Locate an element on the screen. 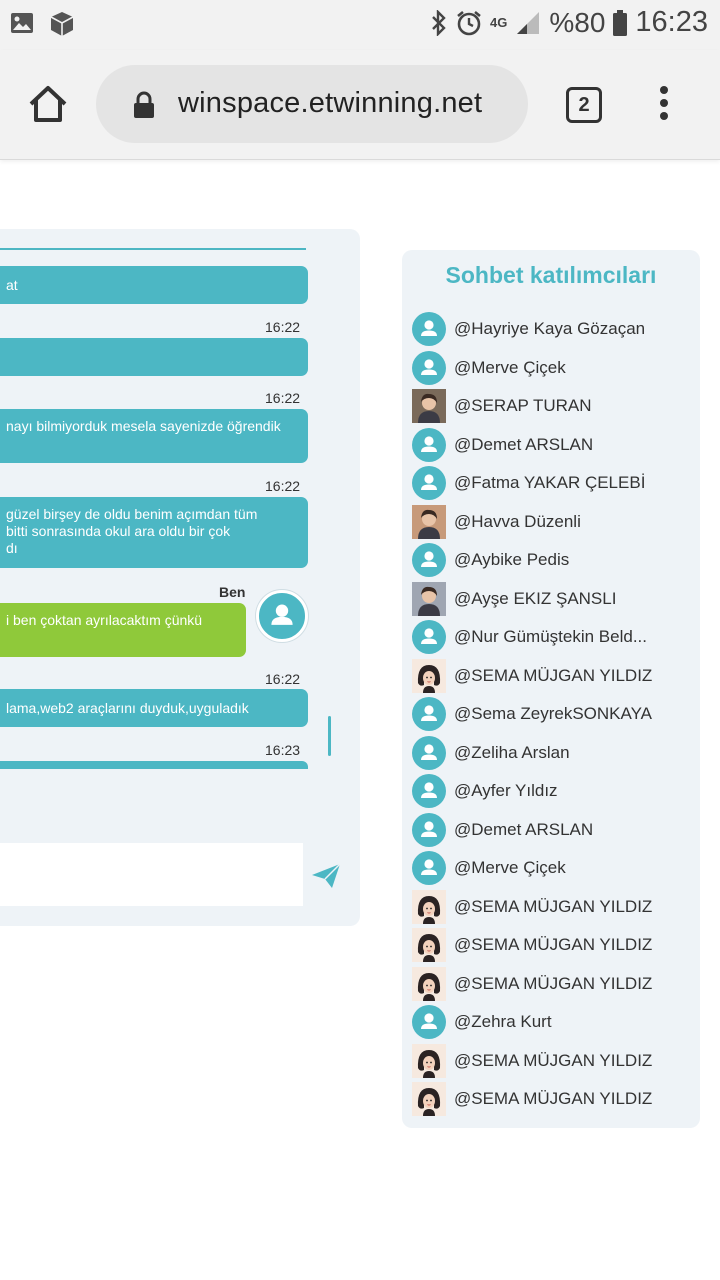  participant-item: @Ayşe EKIZ ŞANSLI is located at coordinates (555, 599).